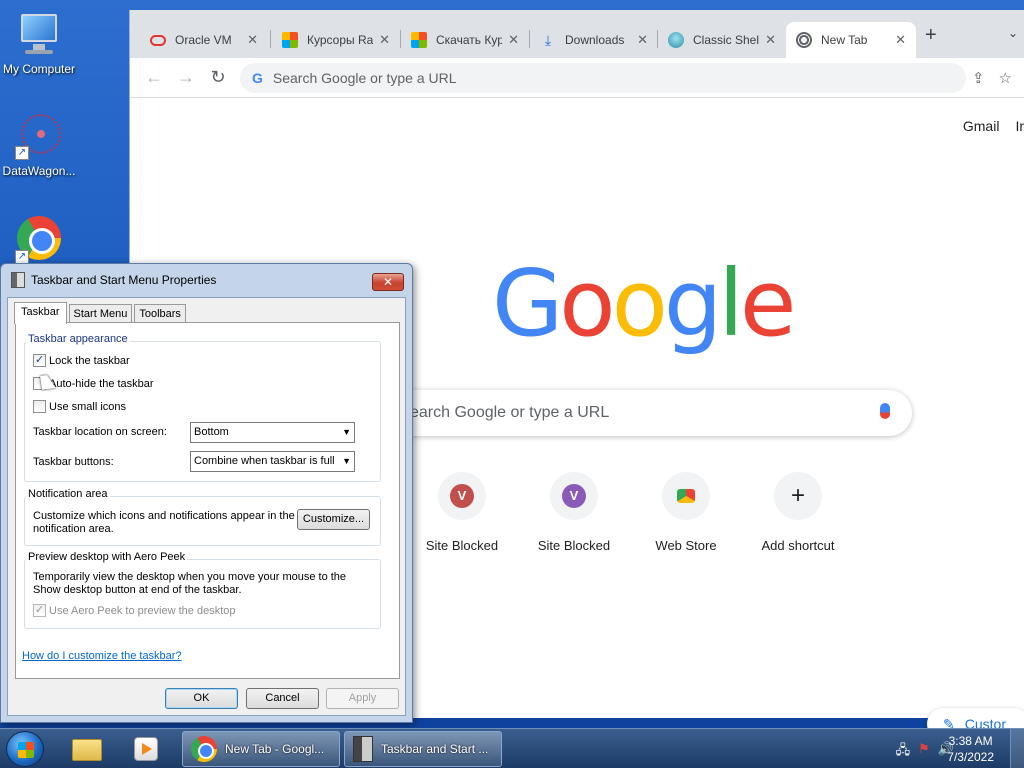  Describe the element at coordinates (970, 741) in the screenshot. I see `clock-time: 3:38 AM` at that location.